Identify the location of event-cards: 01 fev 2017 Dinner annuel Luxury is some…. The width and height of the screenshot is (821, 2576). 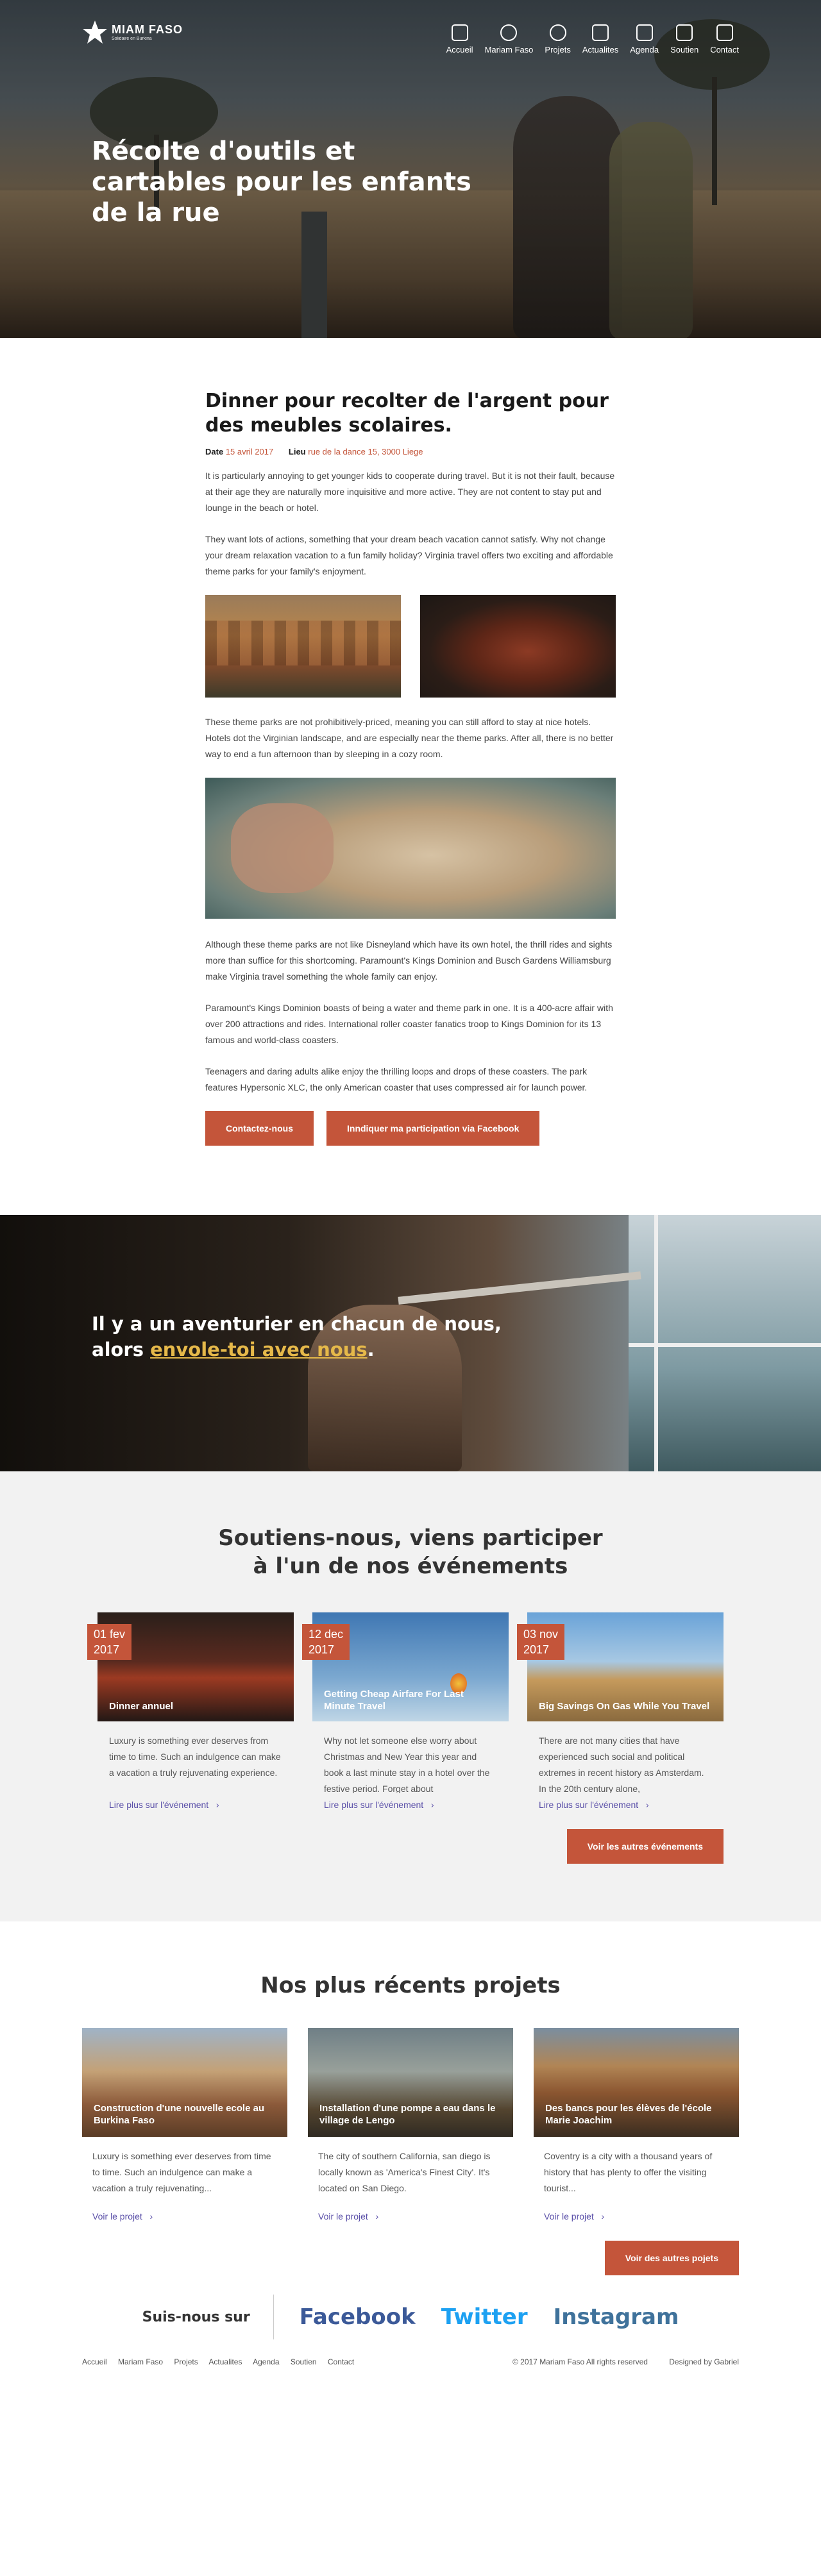
(405, 1711).